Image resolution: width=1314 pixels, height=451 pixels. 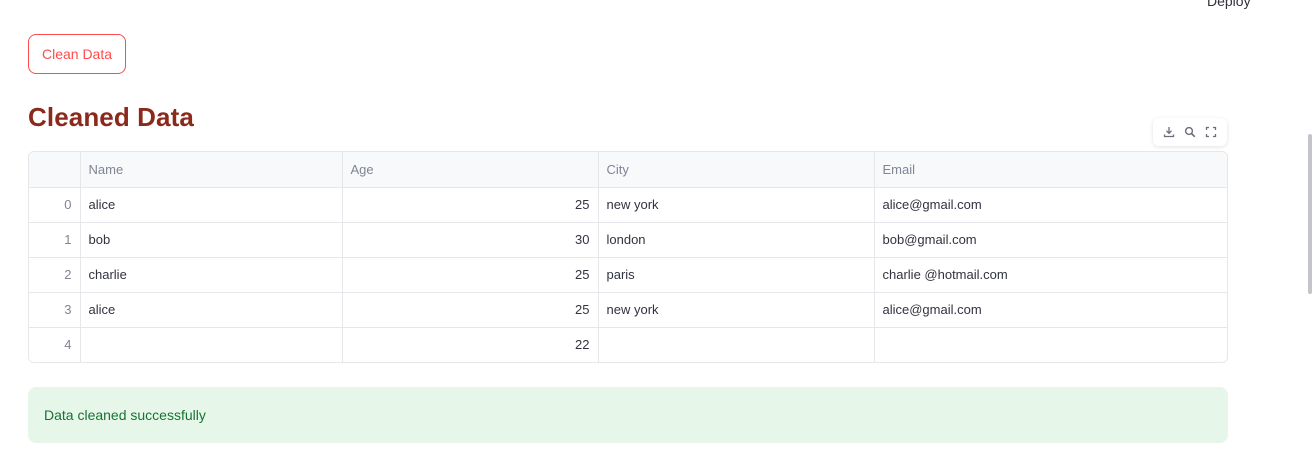 What do you see at coordinates (1050, 275) in the screenshot?
I see `cell-email: charlie @hotmail.com` at bounding box center [1050, 275].